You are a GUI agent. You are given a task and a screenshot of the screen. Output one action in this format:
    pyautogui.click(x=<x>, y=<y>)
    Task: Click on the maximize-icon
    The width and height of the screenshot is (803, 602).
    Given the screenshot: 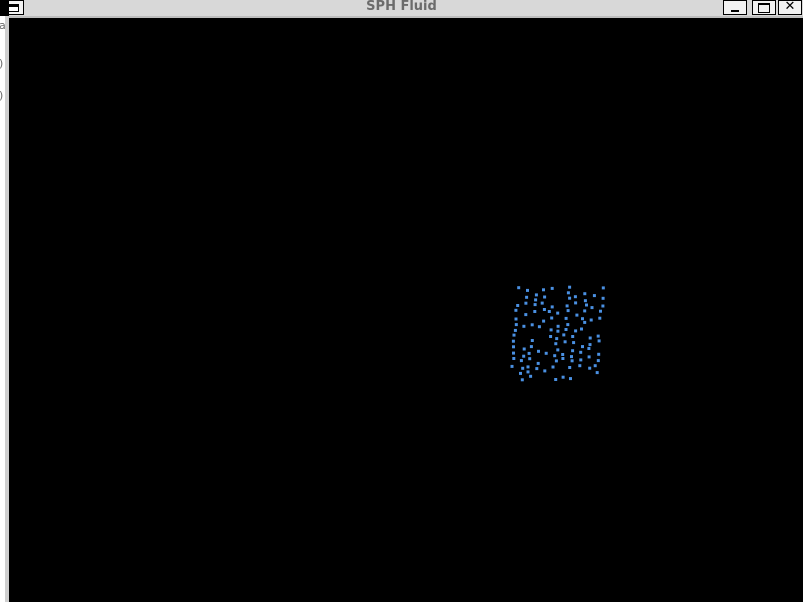 What is the action you would take?
    pyautogui.click(x=764, y=8)
    